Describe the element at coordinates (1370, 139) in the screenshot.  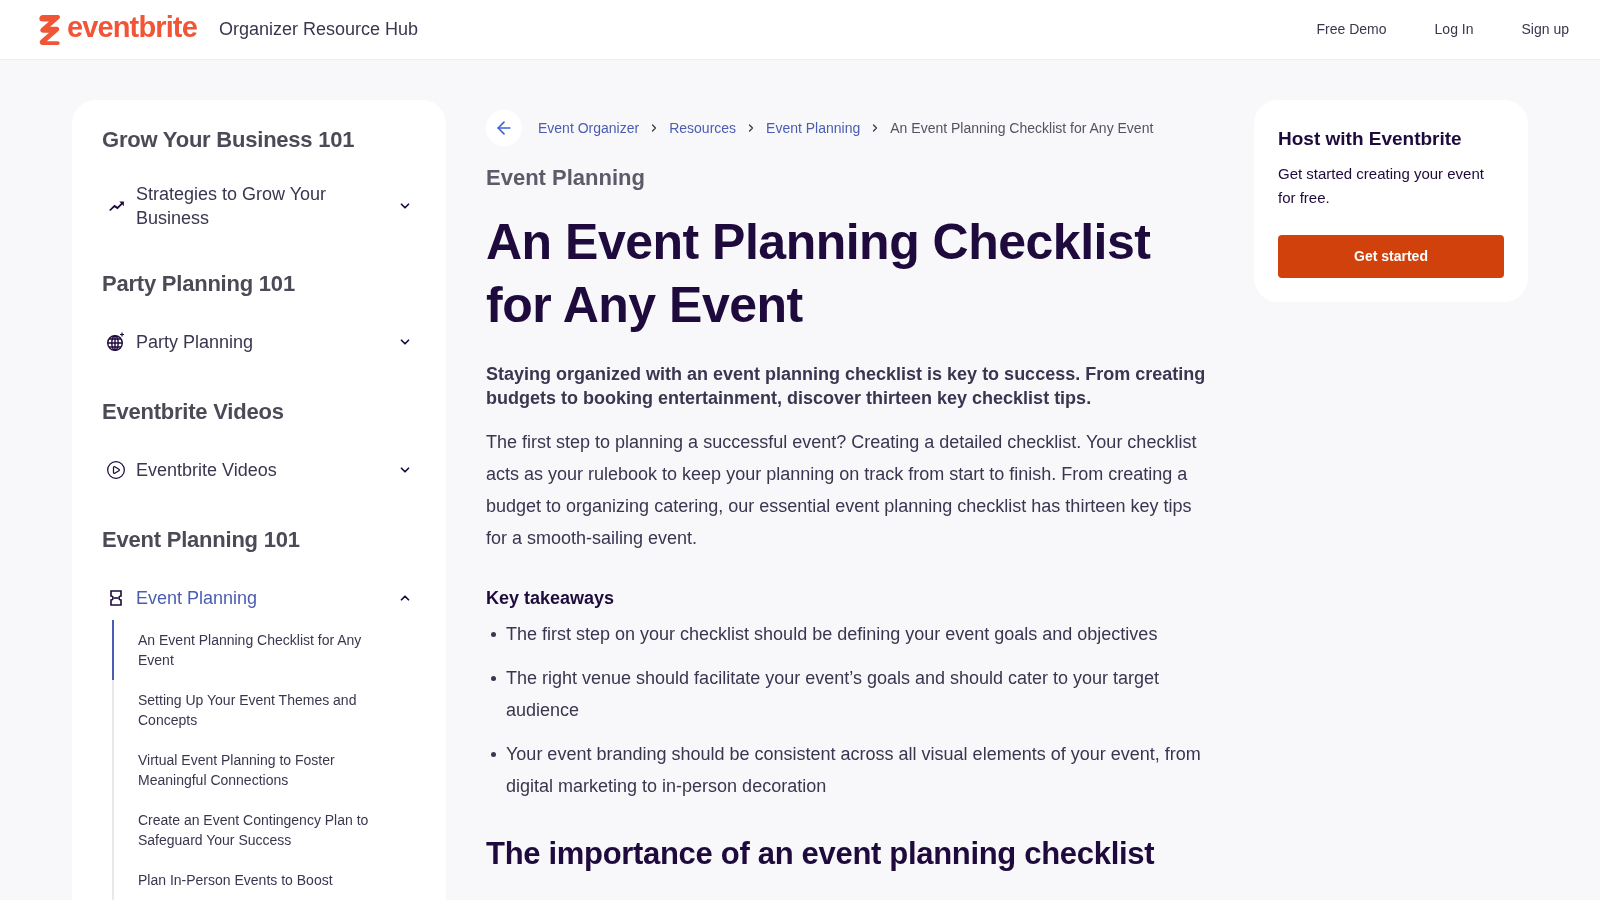
I see `promo-title: Host with Eventbrite` at that location.